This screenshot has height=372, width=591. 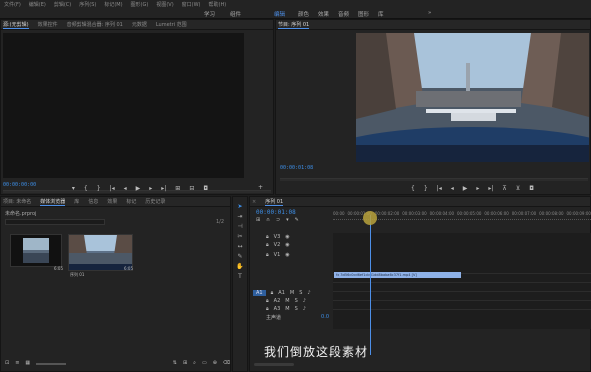 What do you see at coordinates (205, 188) in the screenshot?
I see `camera-icon: ◘` at bounding box center [205, 188].